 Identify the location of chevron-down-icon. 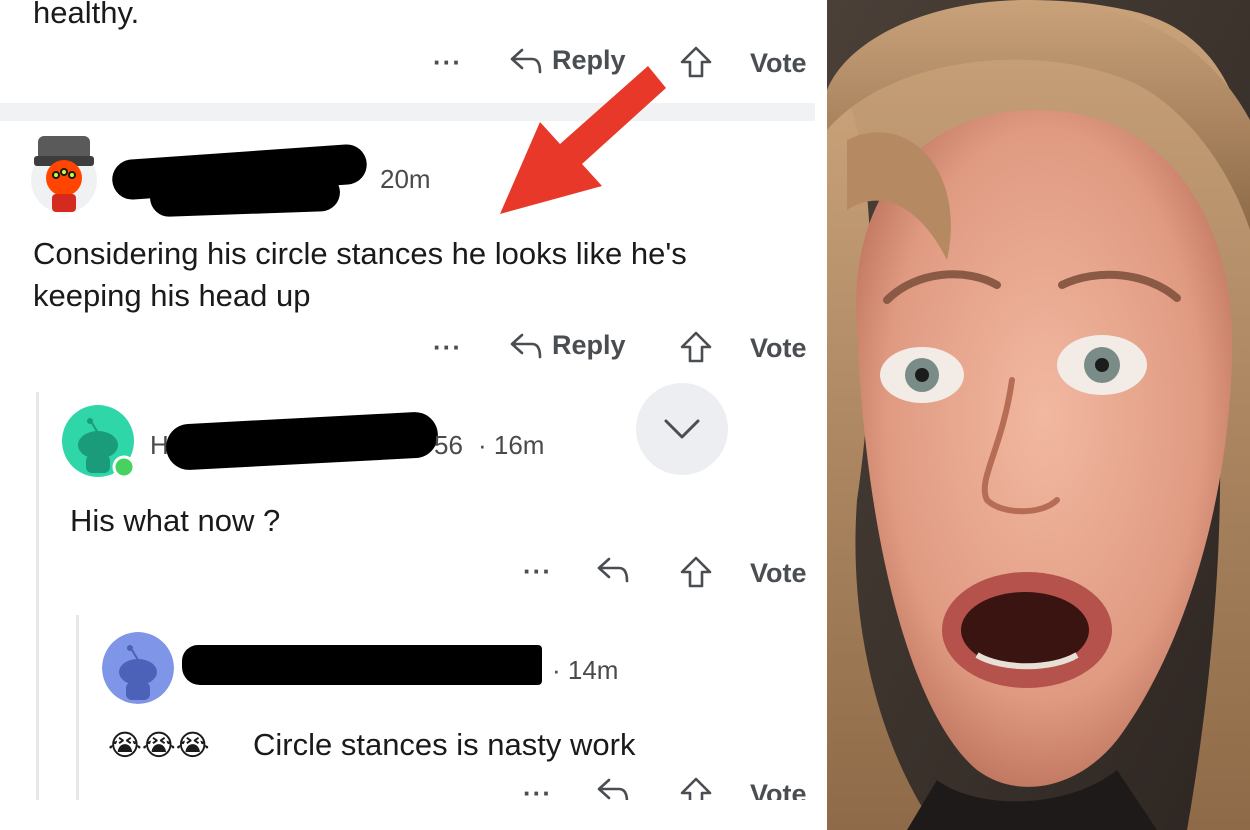
(682, 429).